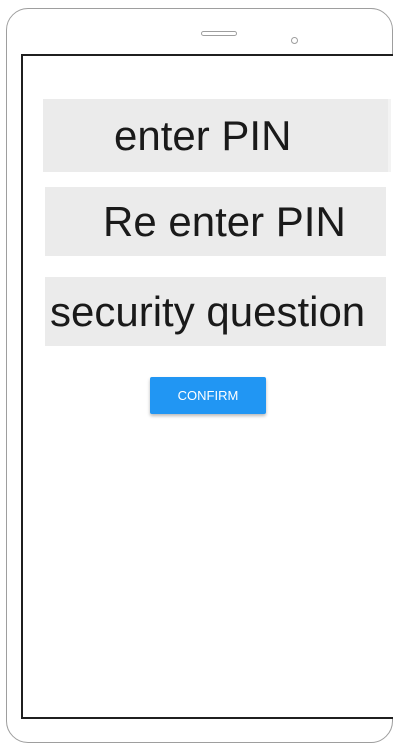 The image size is (393, 747). Describe the element at coordinates (215, 311) in the screenshot. I see `security-question-field: security question` at that location.